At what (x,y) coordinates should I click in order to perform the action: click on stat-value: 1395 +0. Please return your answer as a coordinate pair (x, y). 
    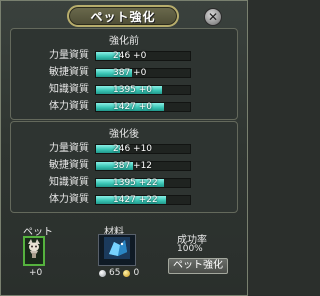
    Looking at the image, I should click on (133, 90).